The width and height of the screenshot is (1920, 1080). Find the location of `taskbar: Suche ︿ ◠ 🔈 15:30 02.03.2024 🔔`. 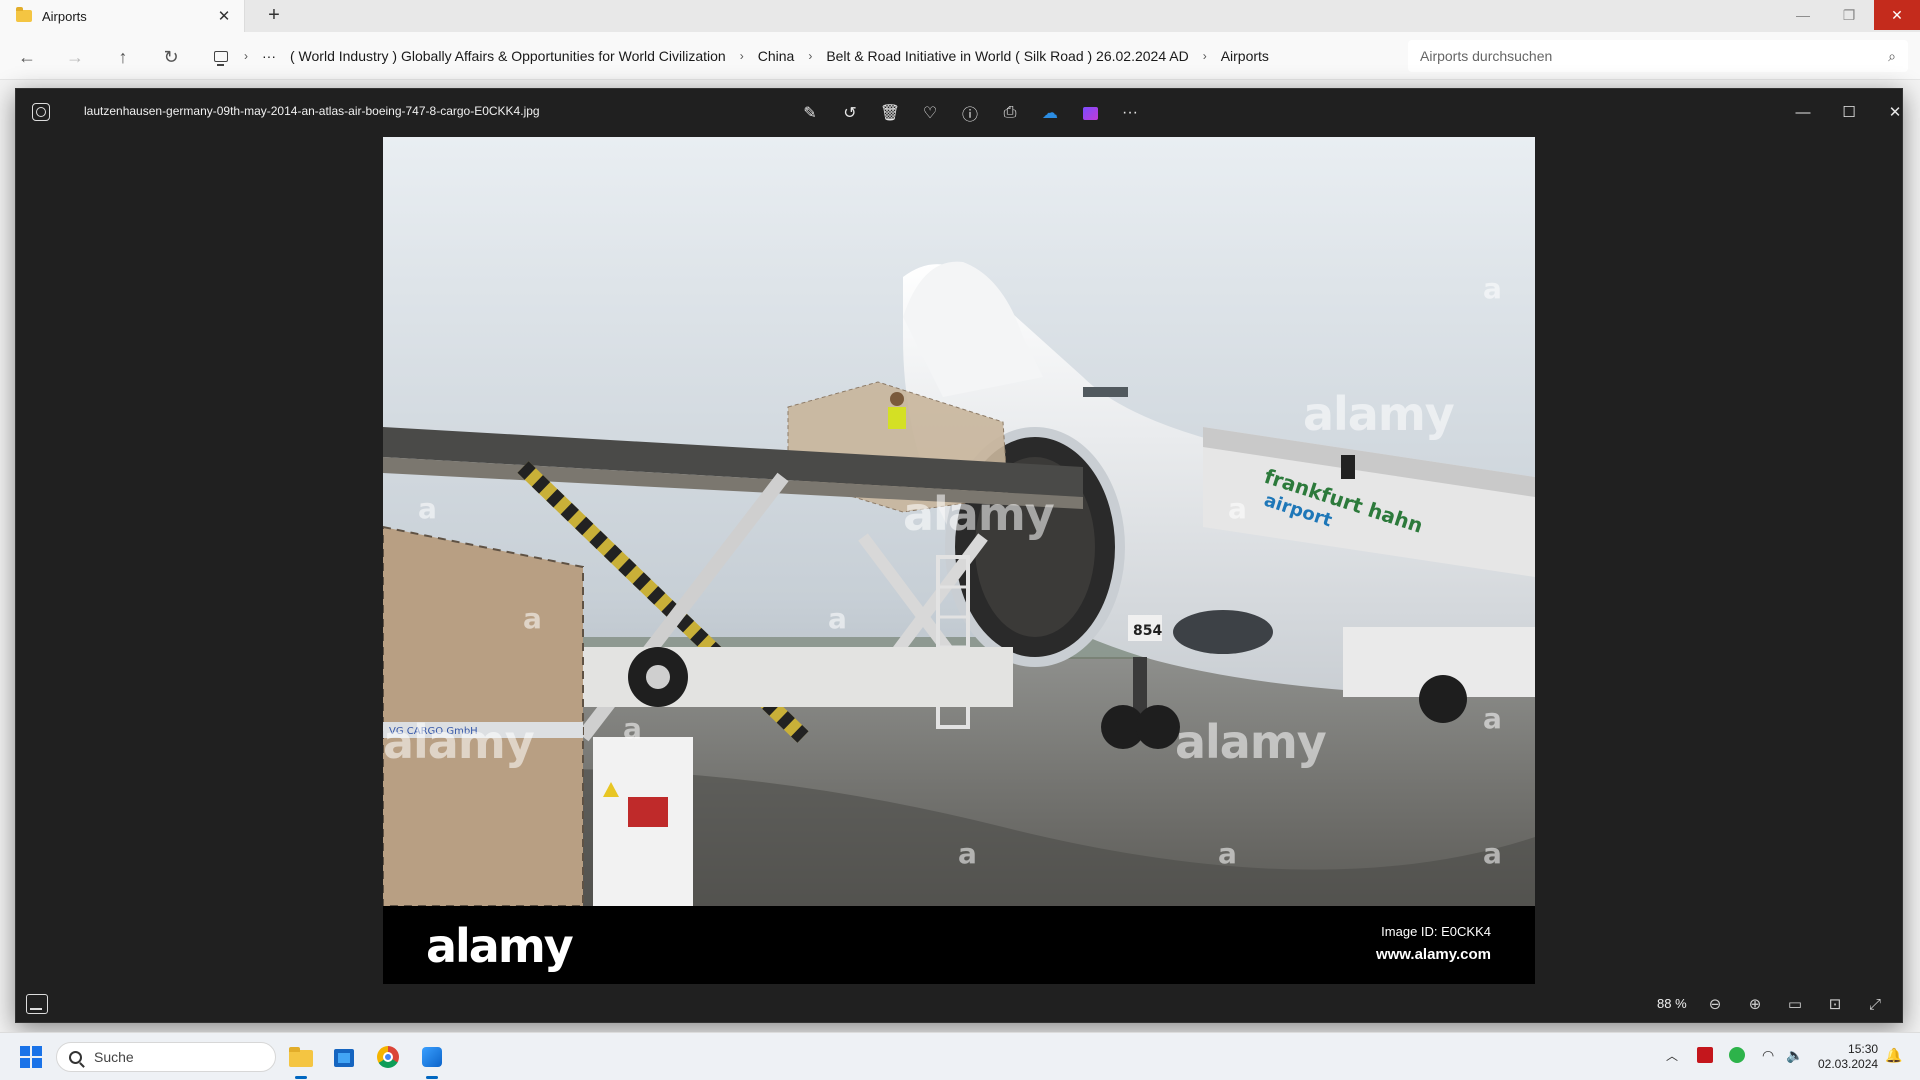

taskbar: Suche ︿ ◠ 🔈 15:30 02.03.2024 🔔 is located at coordinates (960, 1056).